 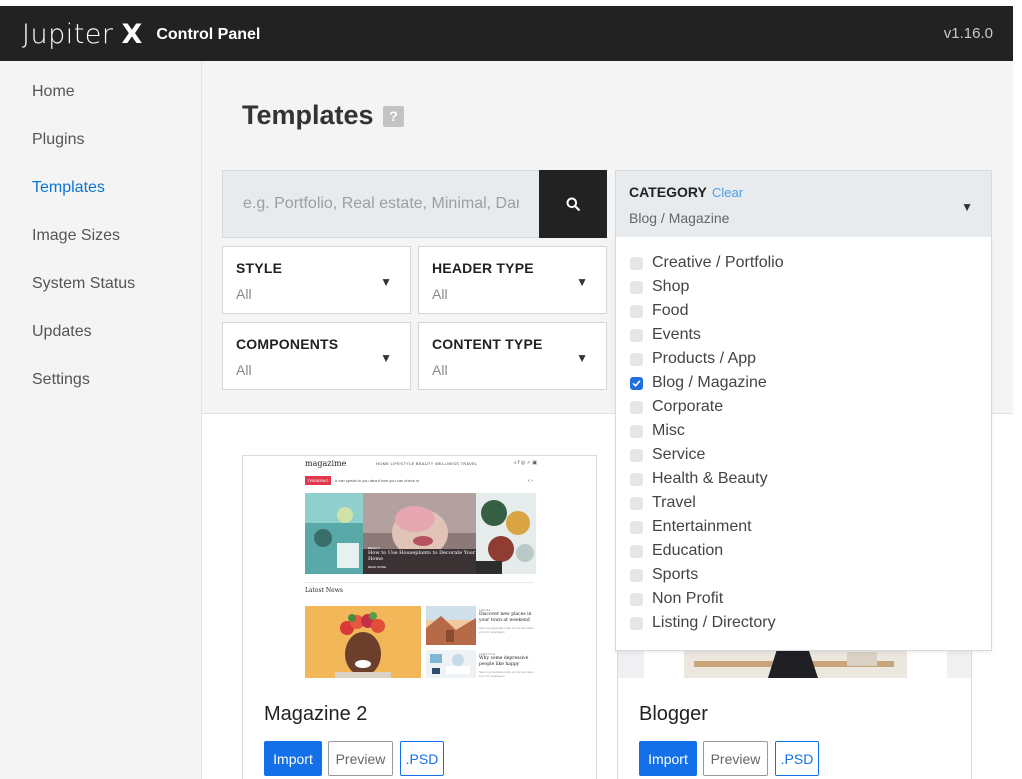 I want to click on search-button, so click(x=573, y=204).